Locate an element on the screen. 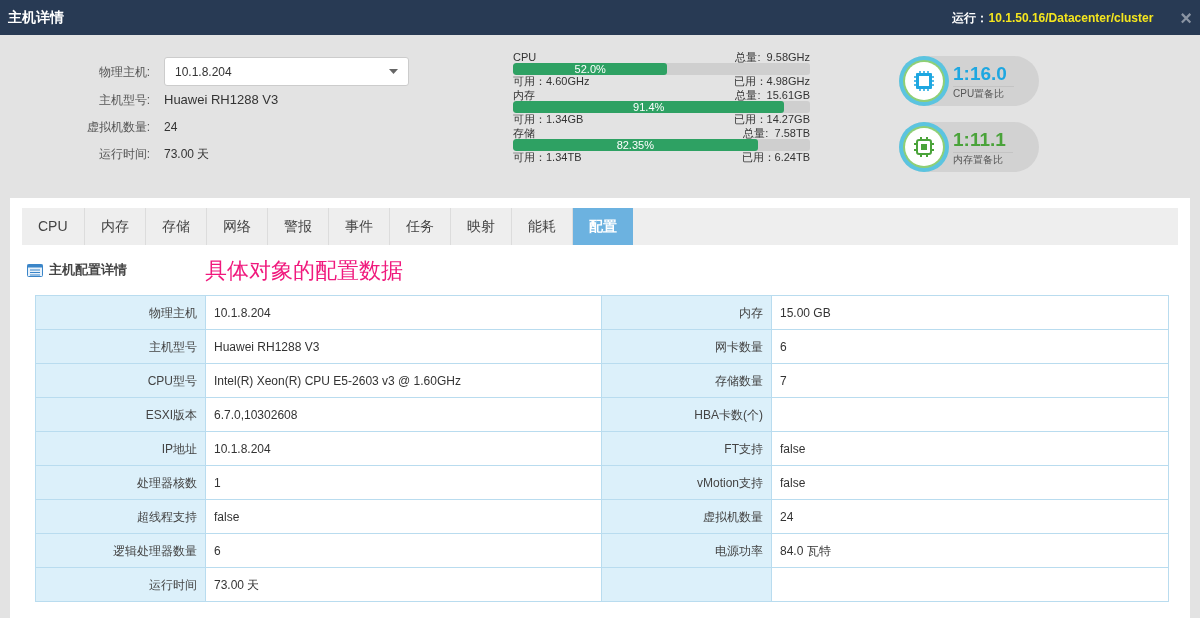  field-label: 主机型号: is located at coordinates (124, 100).